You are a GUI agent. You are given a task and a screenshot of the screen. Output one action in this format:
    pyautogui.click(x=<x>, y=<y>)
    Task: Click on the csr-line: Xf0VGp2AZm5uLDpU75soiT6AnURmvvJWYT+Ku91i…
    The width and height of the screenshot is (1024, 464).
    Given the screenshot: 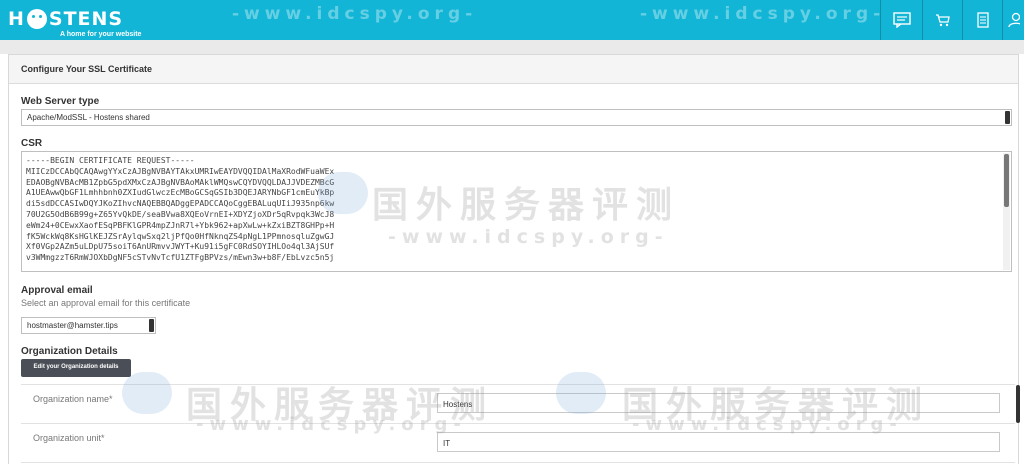 What is the action you would take?
    pyautogui.click(x=180, y=247)
    